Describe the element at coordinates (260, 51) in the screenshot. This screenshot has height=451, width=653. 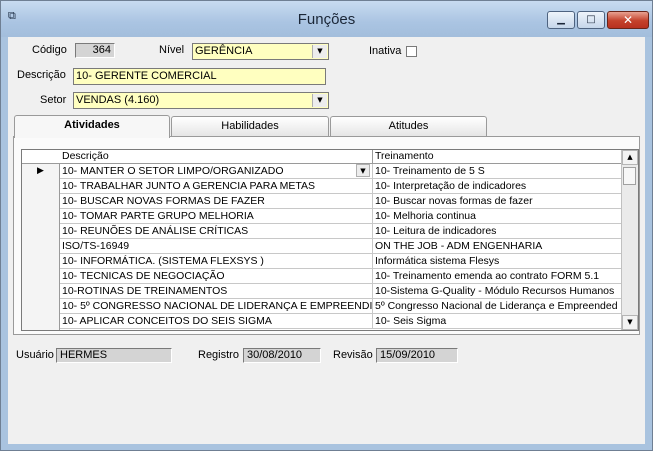
I see `nivel-dropdown: GERÊNCIA ▼` at that location.